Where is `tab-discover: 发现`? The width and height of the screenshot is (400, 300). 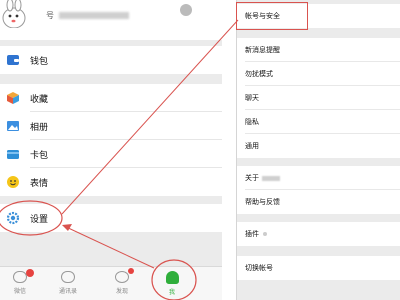
tab-discover: 发现 is located at coordinates (122, 284).